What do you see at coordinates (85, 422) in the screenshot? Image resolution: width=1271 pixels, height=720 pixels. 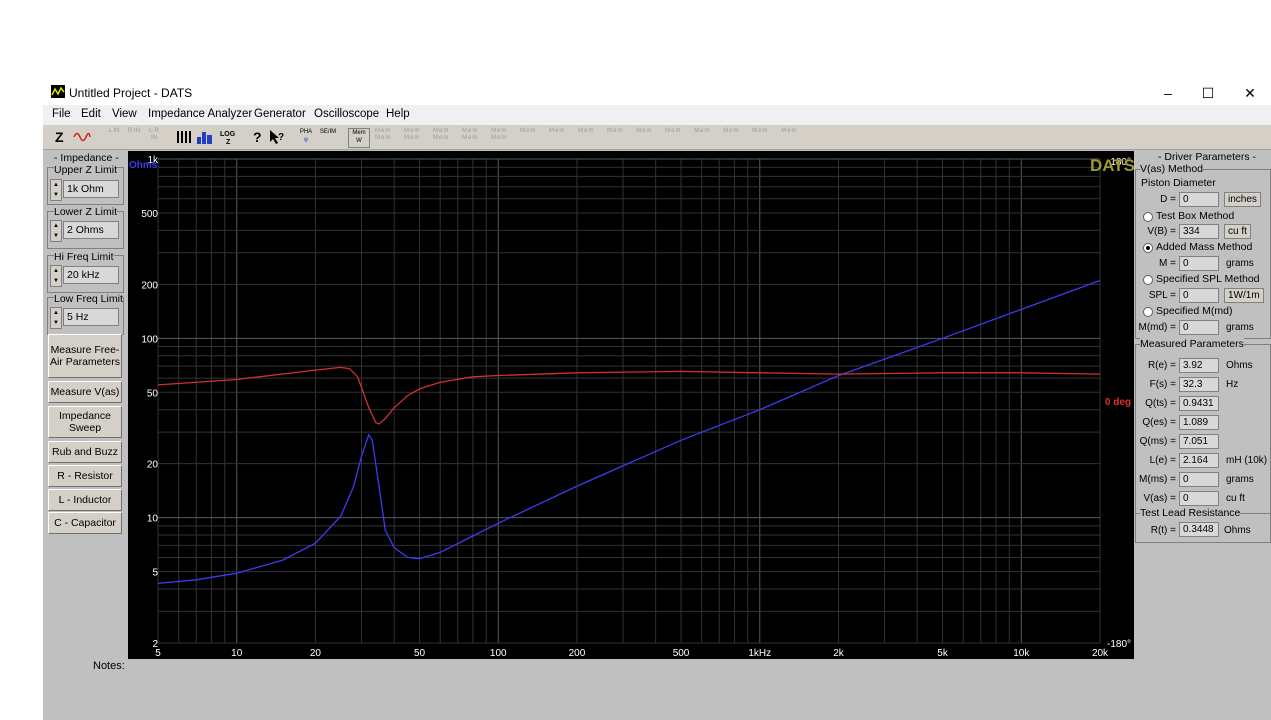 I see `impedance-sweep-button: Impedance Sweep` at bounding box center [85, 422].